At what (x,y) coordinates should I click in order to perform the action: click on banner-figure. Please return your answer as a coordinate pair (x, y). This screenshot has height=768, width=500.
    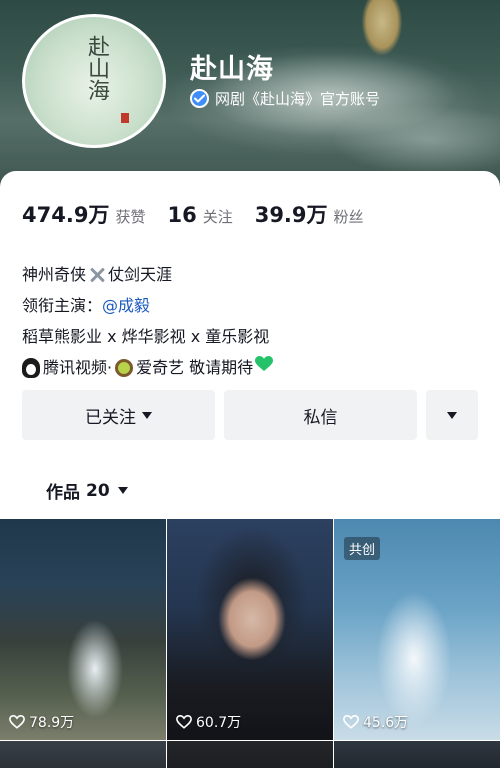
    Looking at the image, I should click on (382, 27).